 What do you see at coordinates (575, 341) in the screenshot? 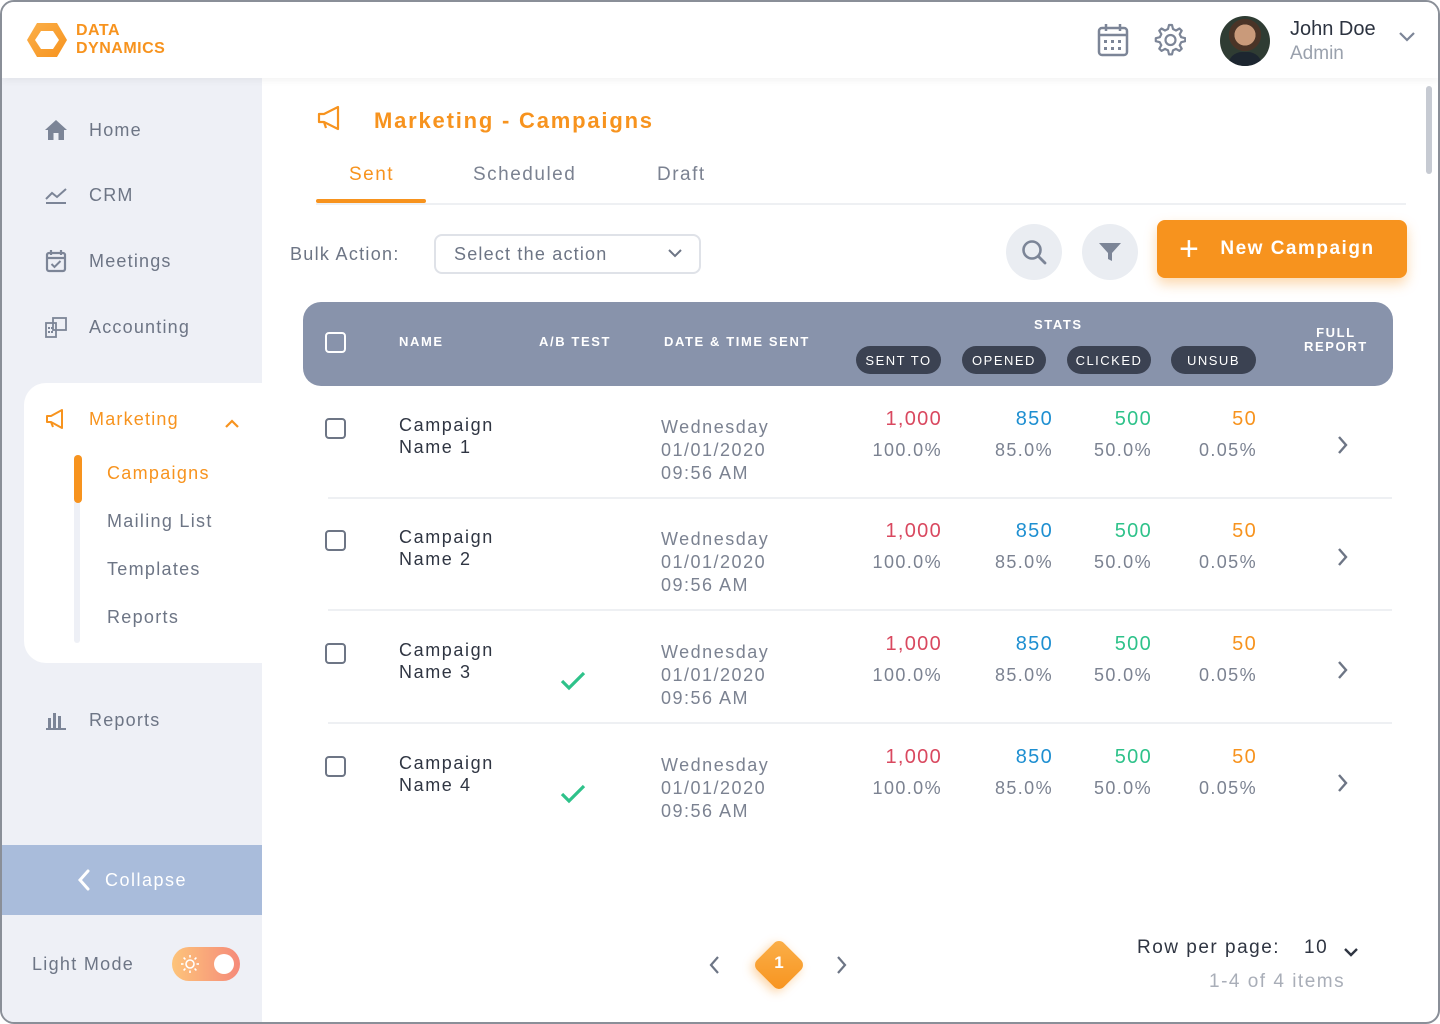
I see `column-header-ab-test: A/B TEST` at bounding box center [575, 341].